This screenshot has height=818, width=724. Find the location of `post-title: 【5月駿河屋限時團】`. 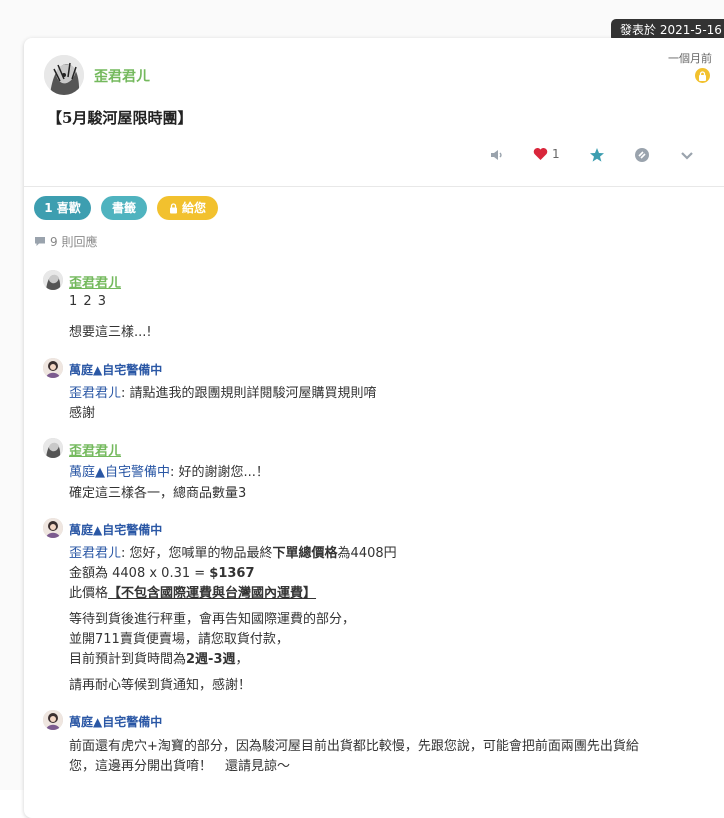

post-title: 【5月駿河屋限時團】 is located at coordinates (120, 118).